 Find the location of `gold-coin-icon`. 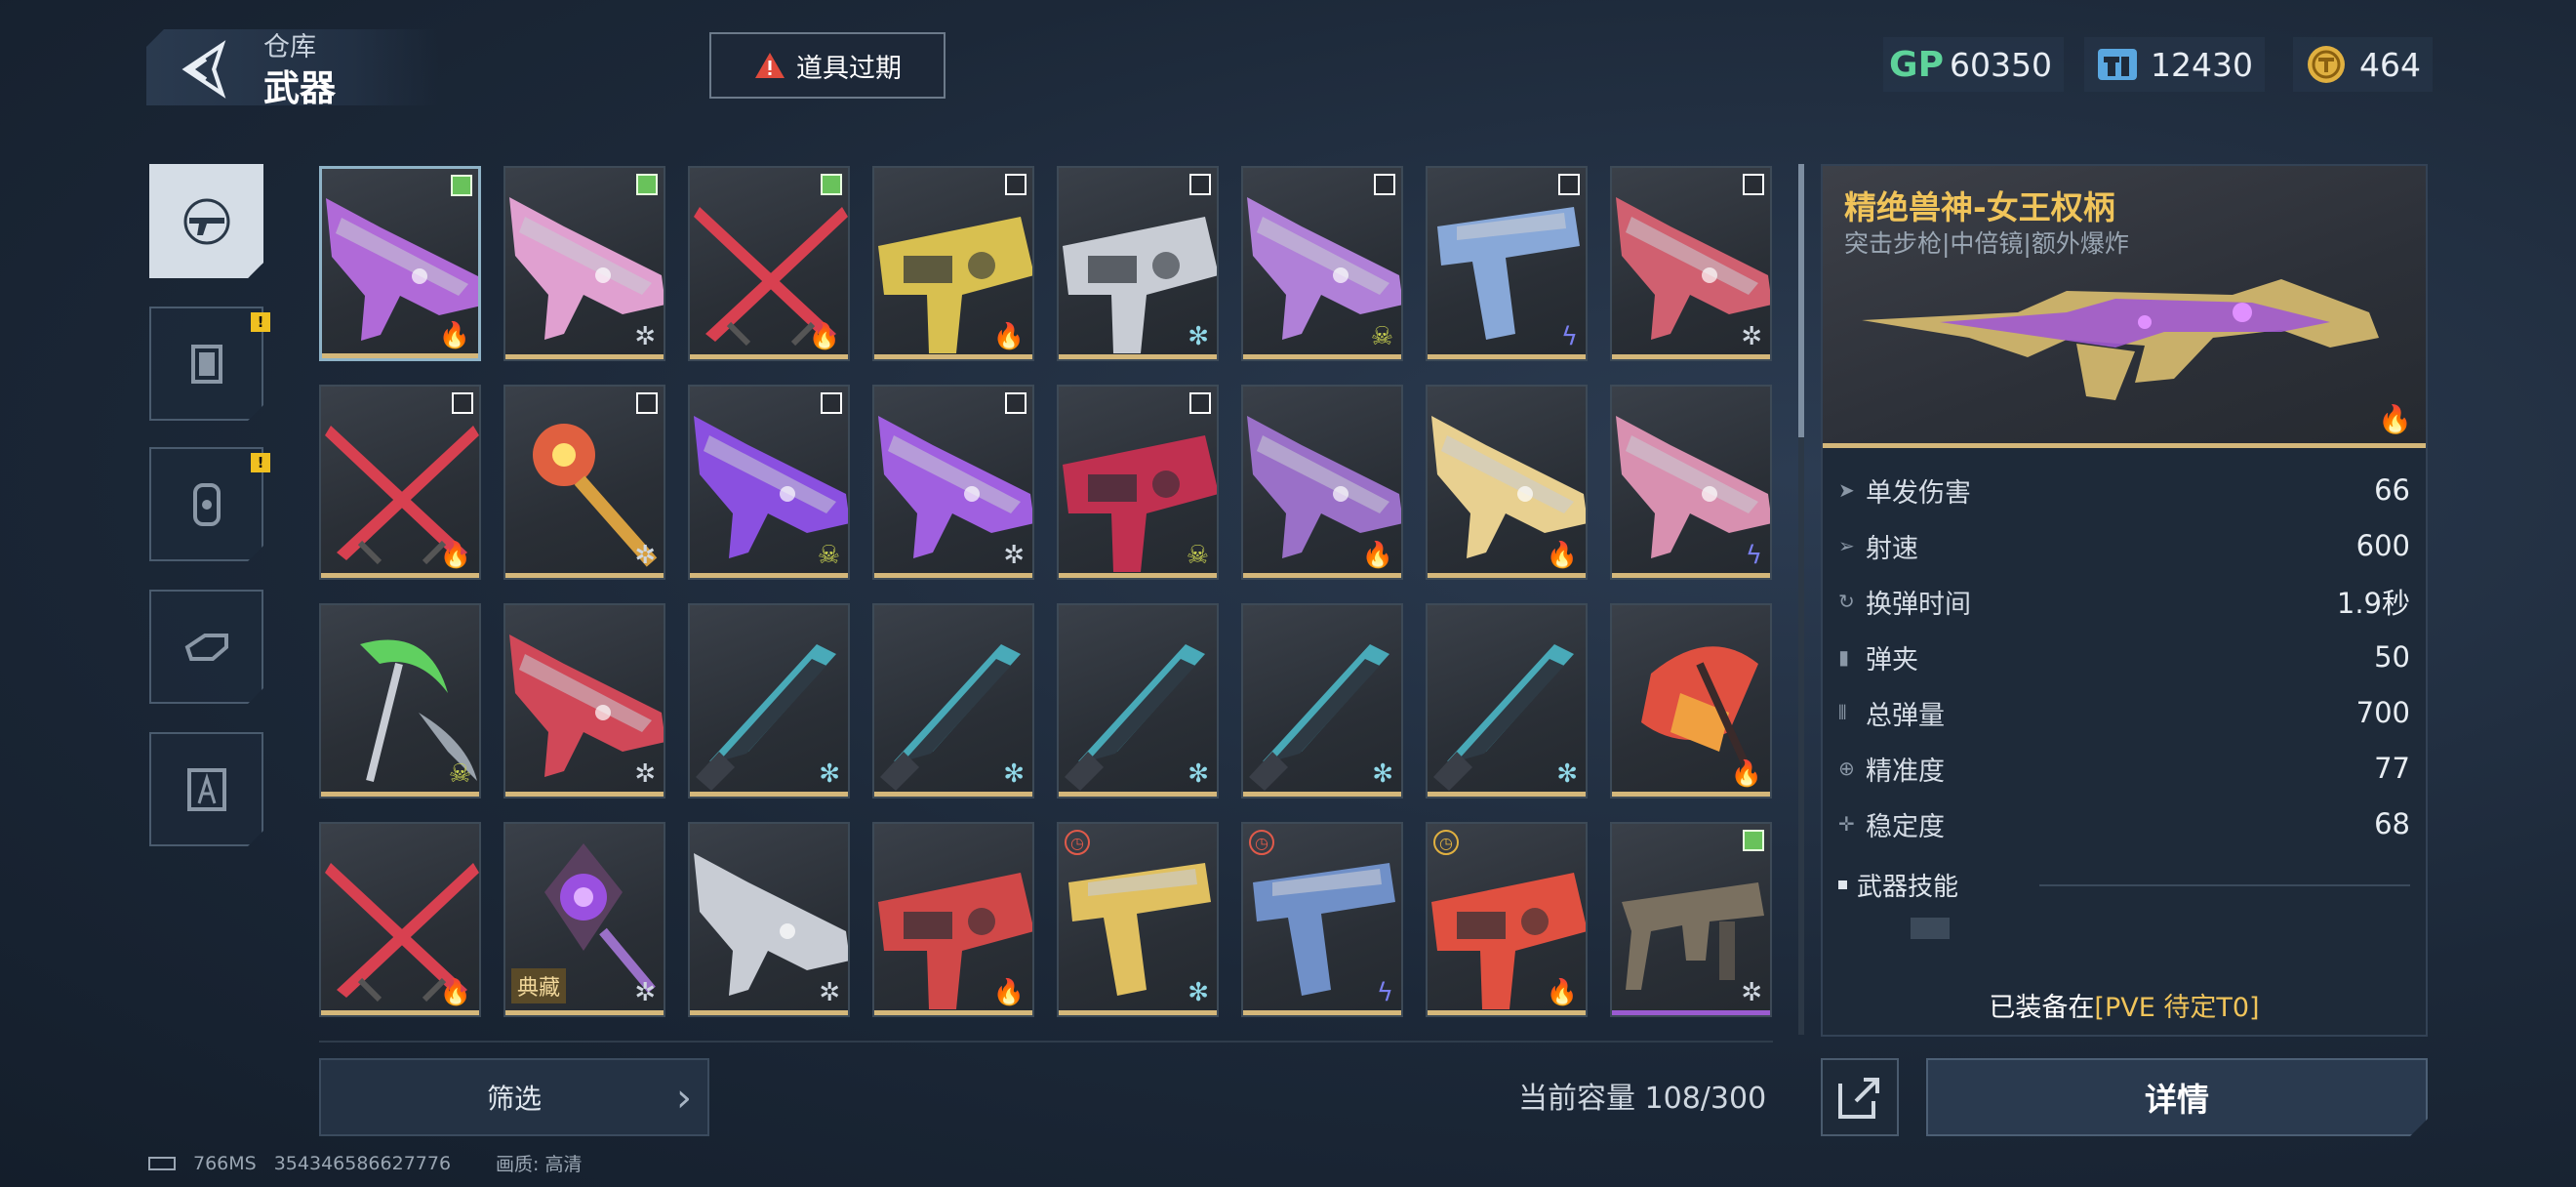

gold-coin-icon is located at coordinates (2326, 64).